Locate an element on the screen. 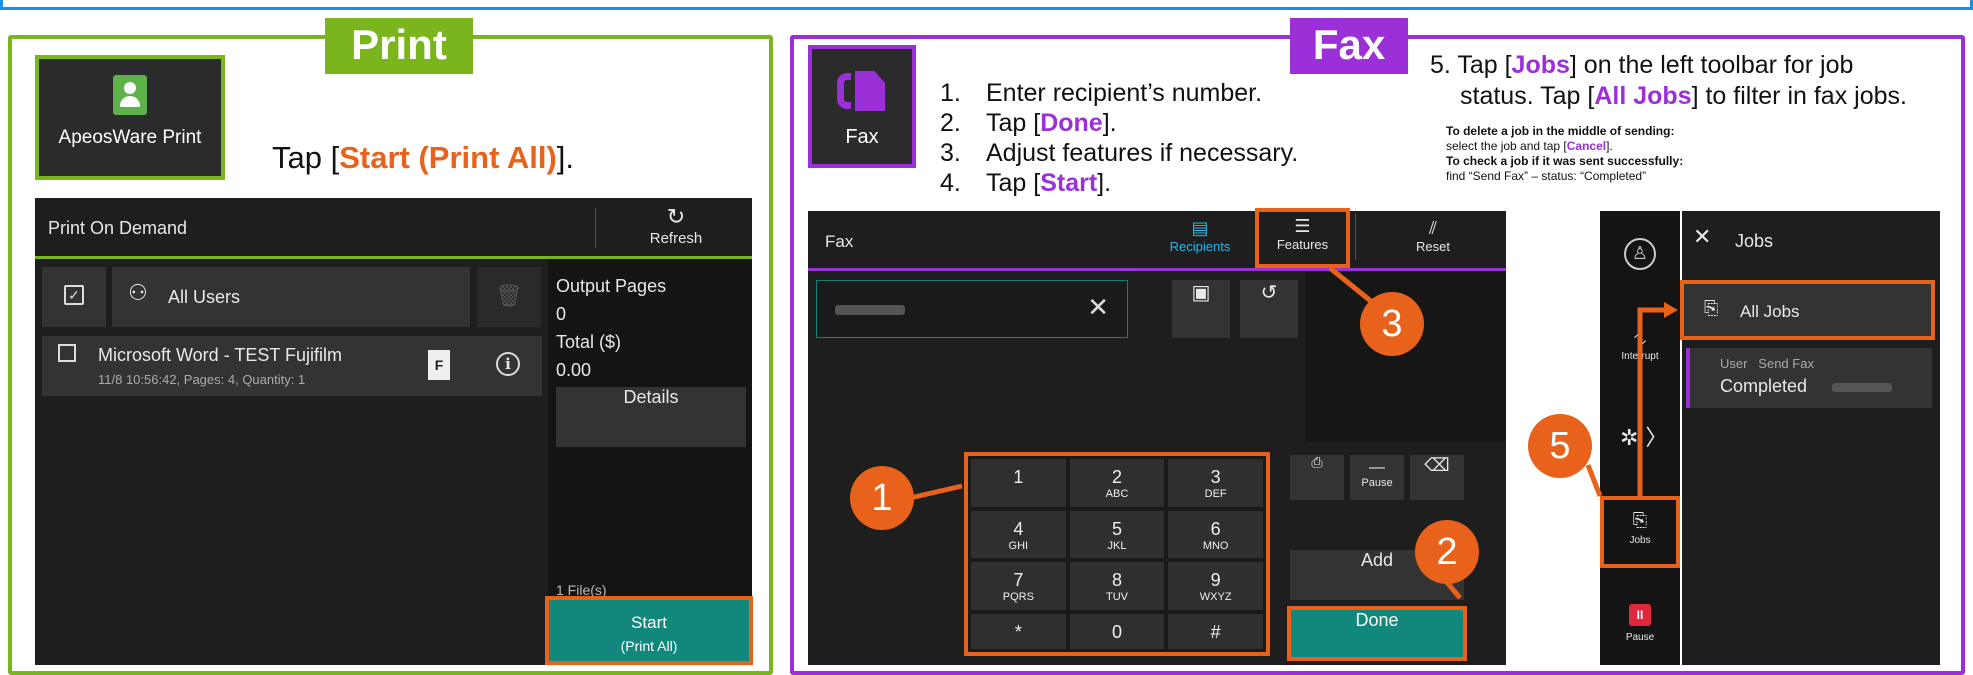  callout-3: 3 is located at coordinates (1392, 324).